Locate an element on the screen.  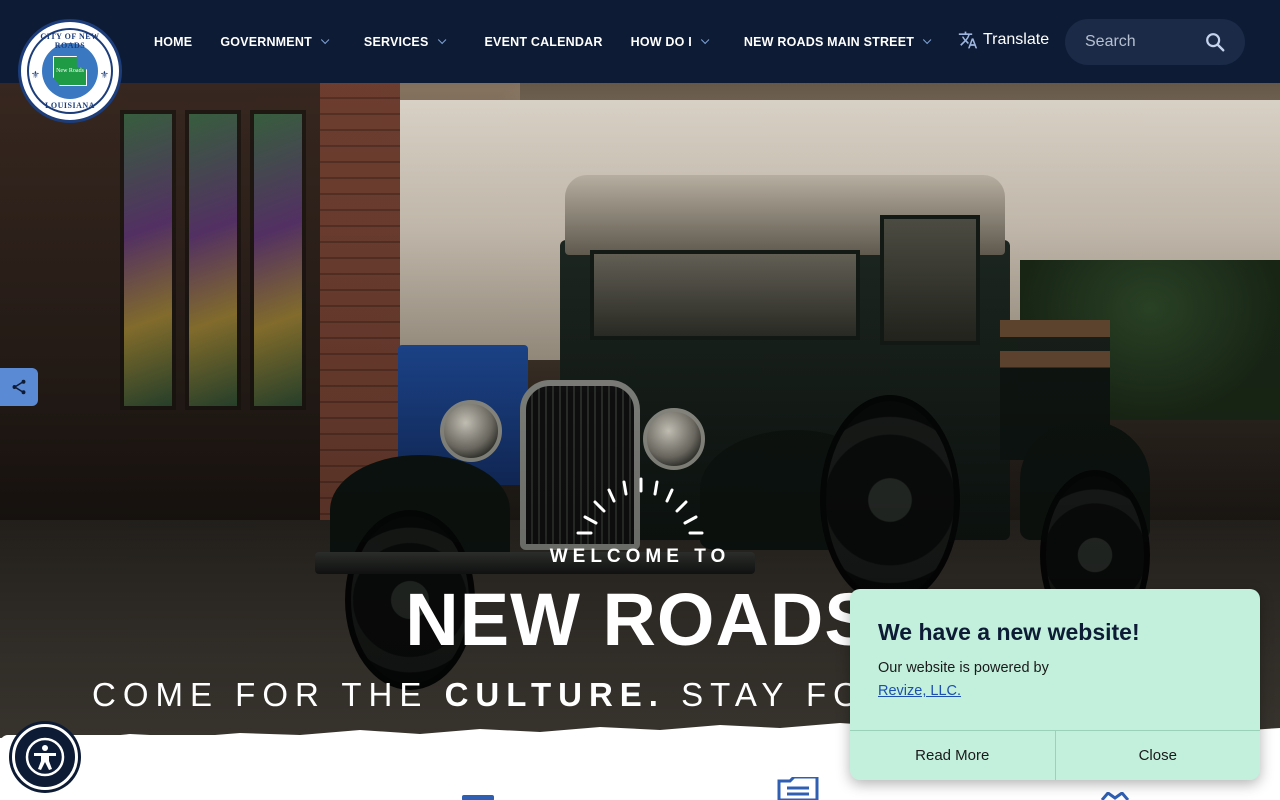
translate-button: Translate is located at coordinates (1003, 40).